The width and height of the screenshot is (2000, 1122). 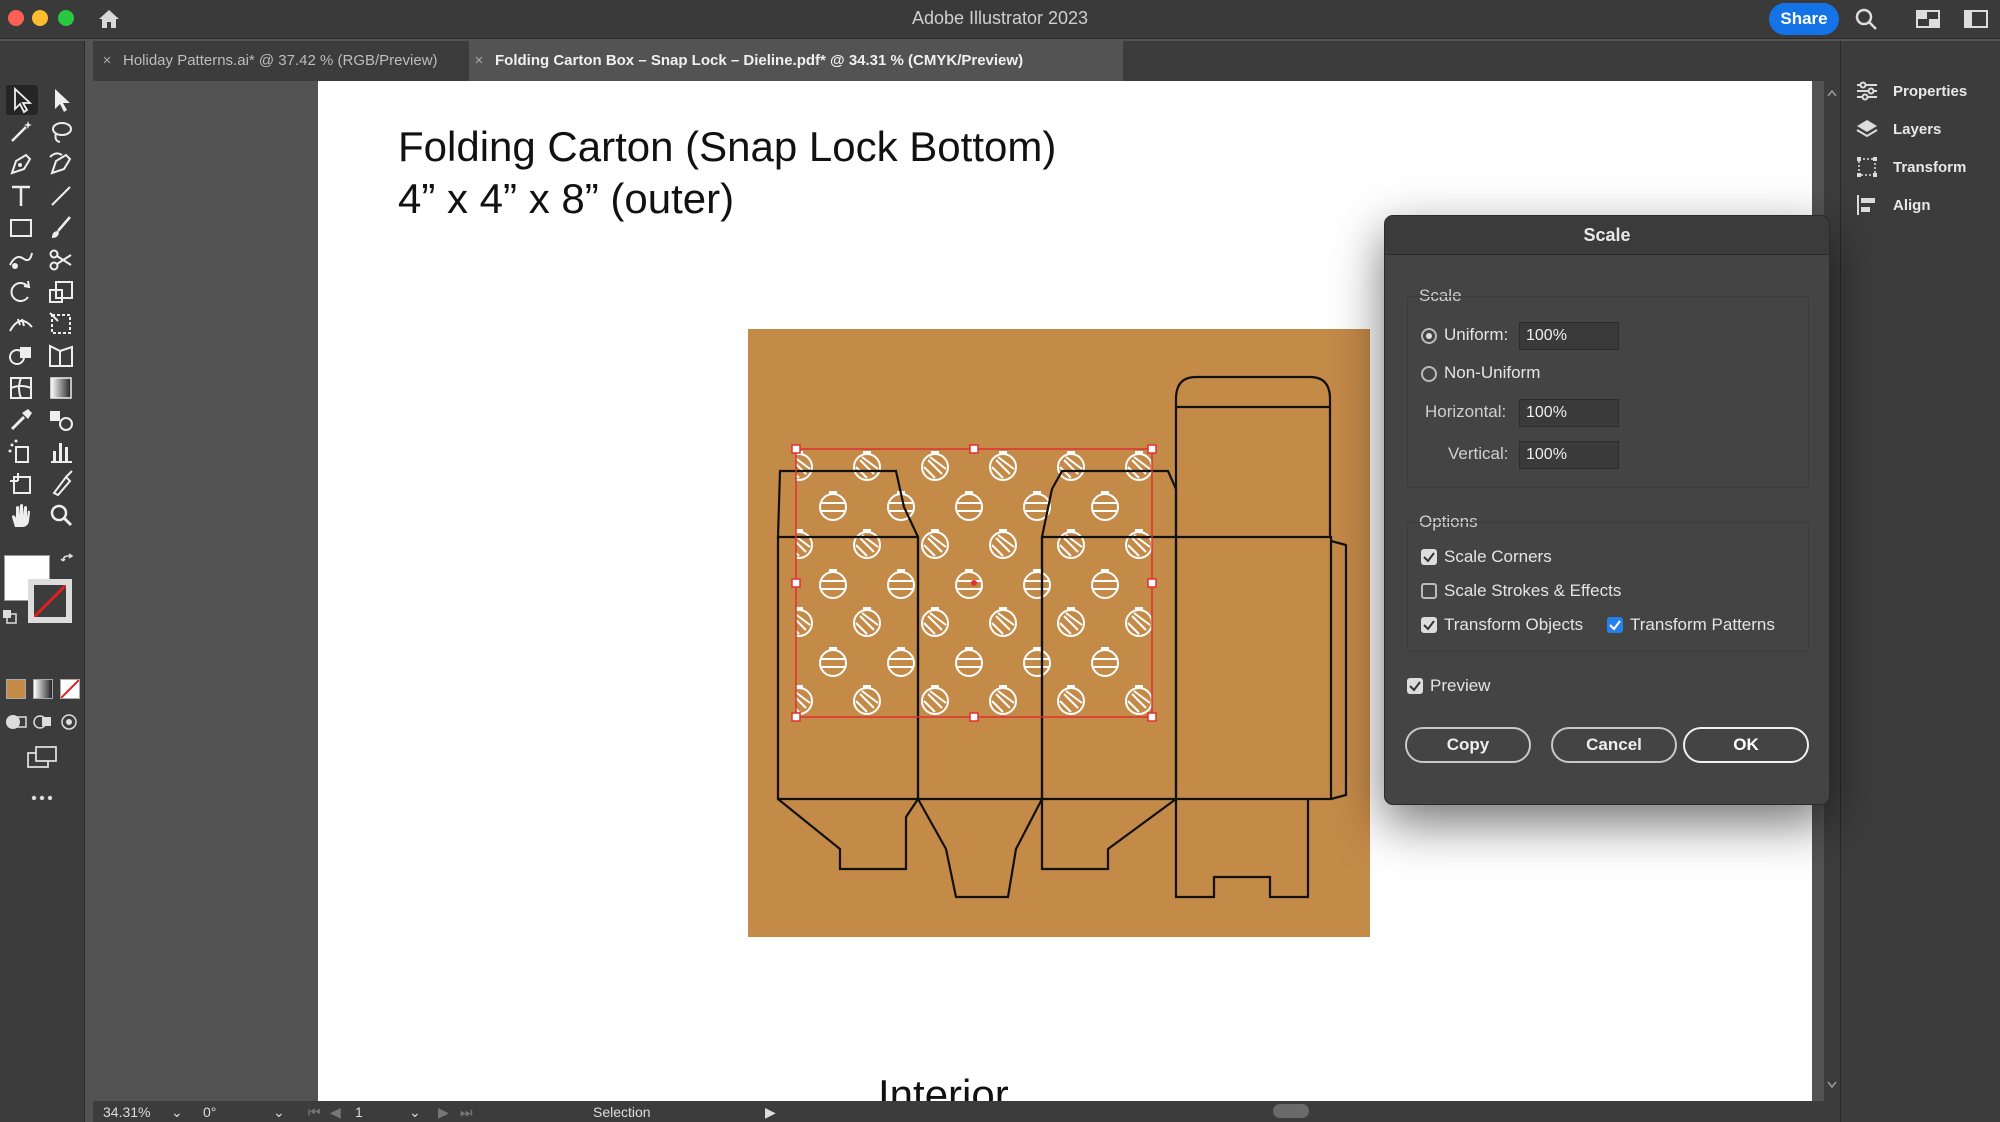 What do you see at coordinates (62, 100) in the screenshot?
I see `direct-selection-tool-icon` at bounding box center [62, 100].